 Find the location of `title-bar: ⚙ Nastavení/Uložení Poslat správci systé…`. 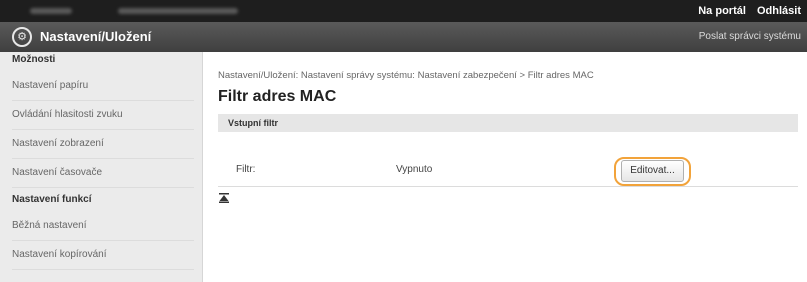

title-bar: ⚙ Nastavení/Uložení Poslat správci systé… is located at coordinates (403, 37).